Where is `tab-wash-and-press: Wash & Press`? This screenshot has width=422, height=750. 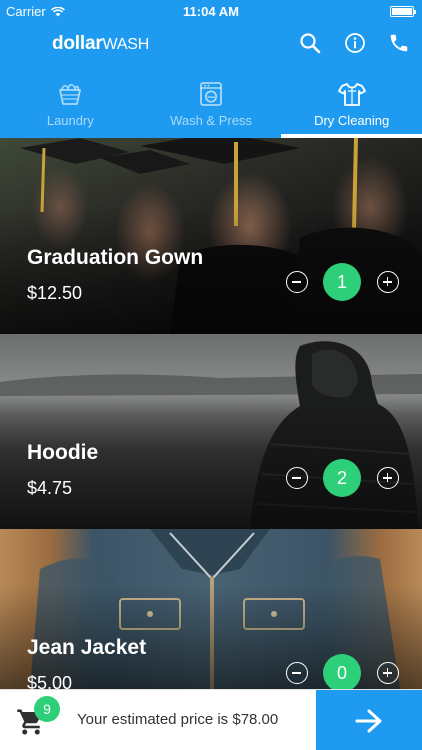 tab-wash-and-press: Wash & Press is located at coordinates (211, 102).